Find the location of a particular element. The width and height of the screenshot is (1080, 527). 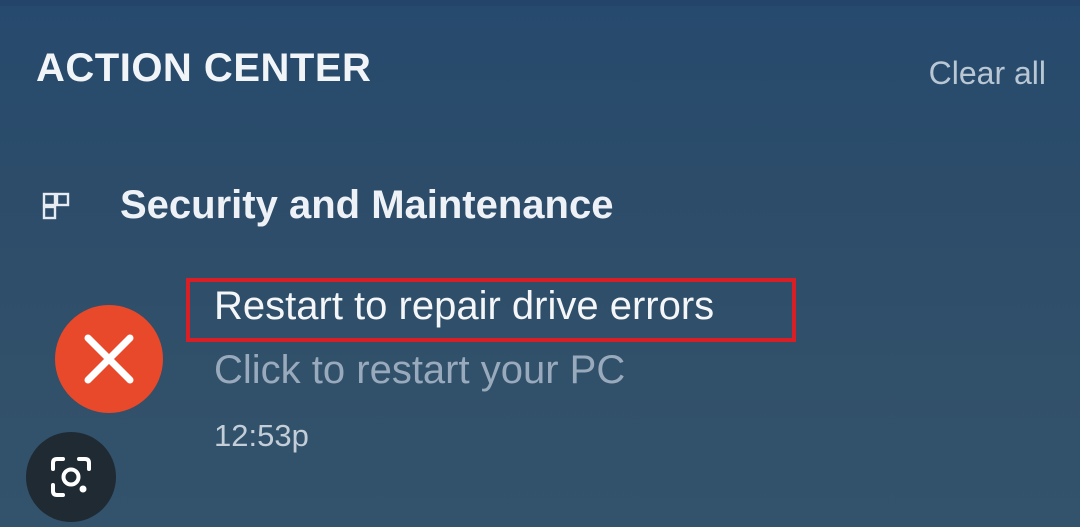

app-tiles-icon is located at coordinates (57, 207).